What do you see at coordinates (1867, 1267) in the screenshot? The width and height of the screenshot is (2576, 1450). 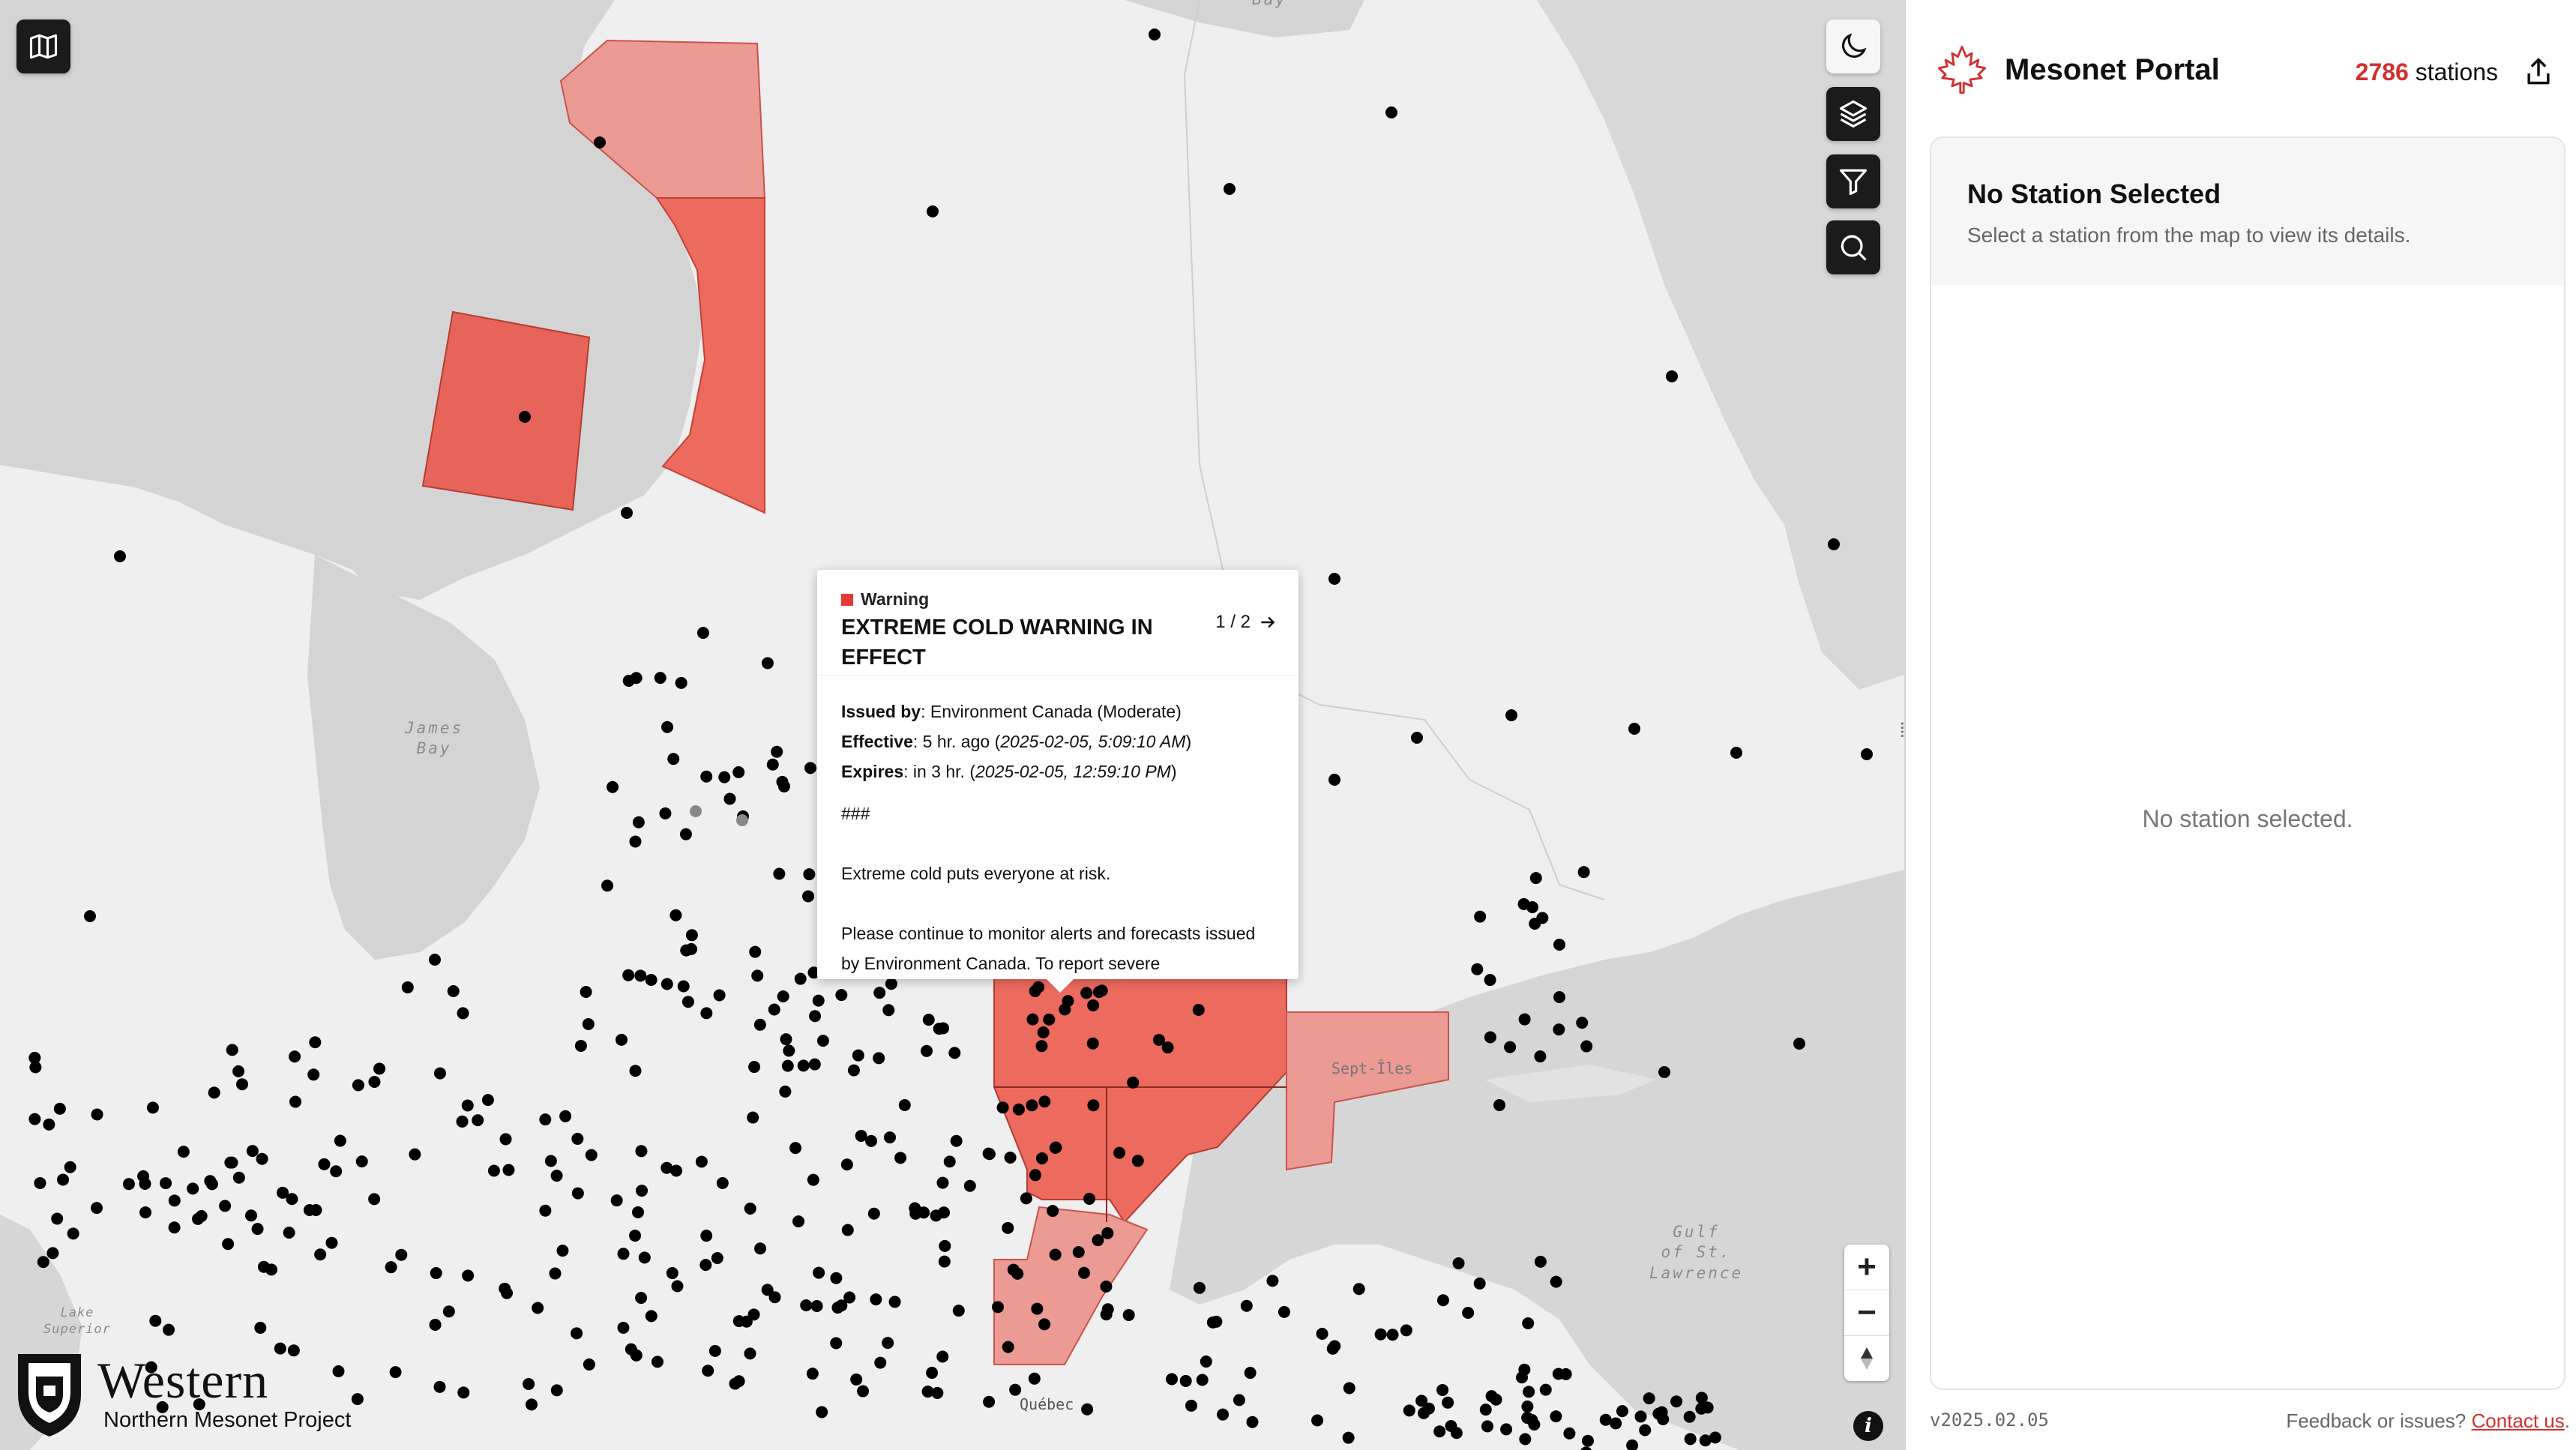 I see `zoom-in-button: +` at bounding box center [1867, 1267].